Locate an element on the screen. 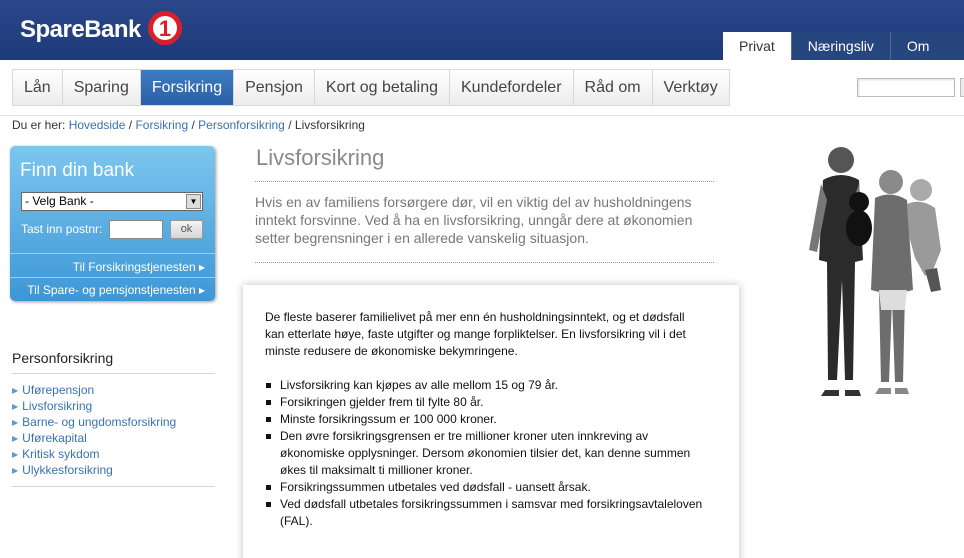 This screenshot has width=964, height=558. ok-button: ok is located at coordinates (186, 229).